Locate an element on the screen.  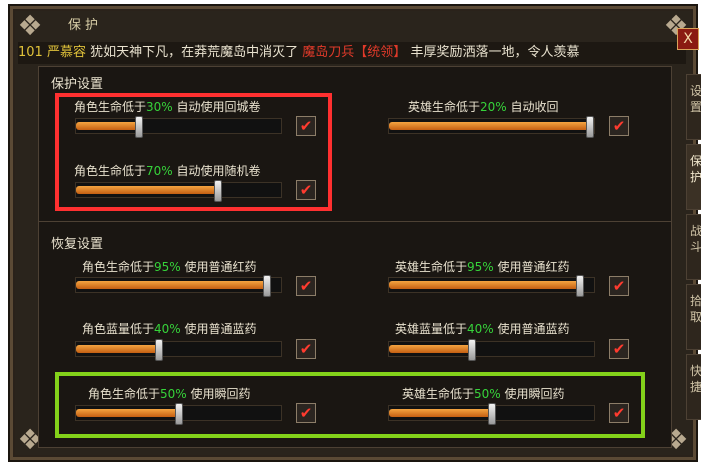
tab-label: 保护 is located at coordinates (695, 169).